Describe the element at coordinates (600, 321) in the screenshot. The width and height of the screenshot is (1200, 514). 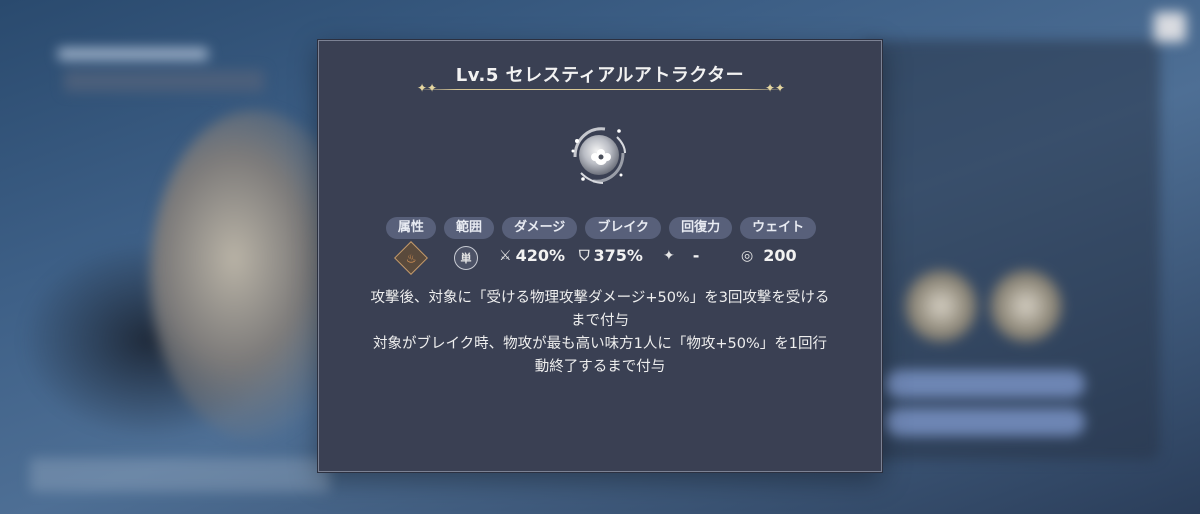
I see `description-line: まで付与` at that location.